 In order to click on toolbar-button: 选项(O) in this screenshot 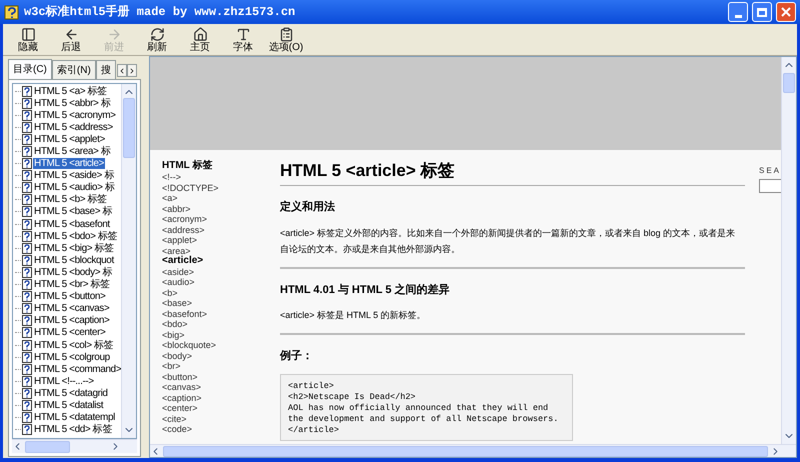, I will do `click(286, 39)`.